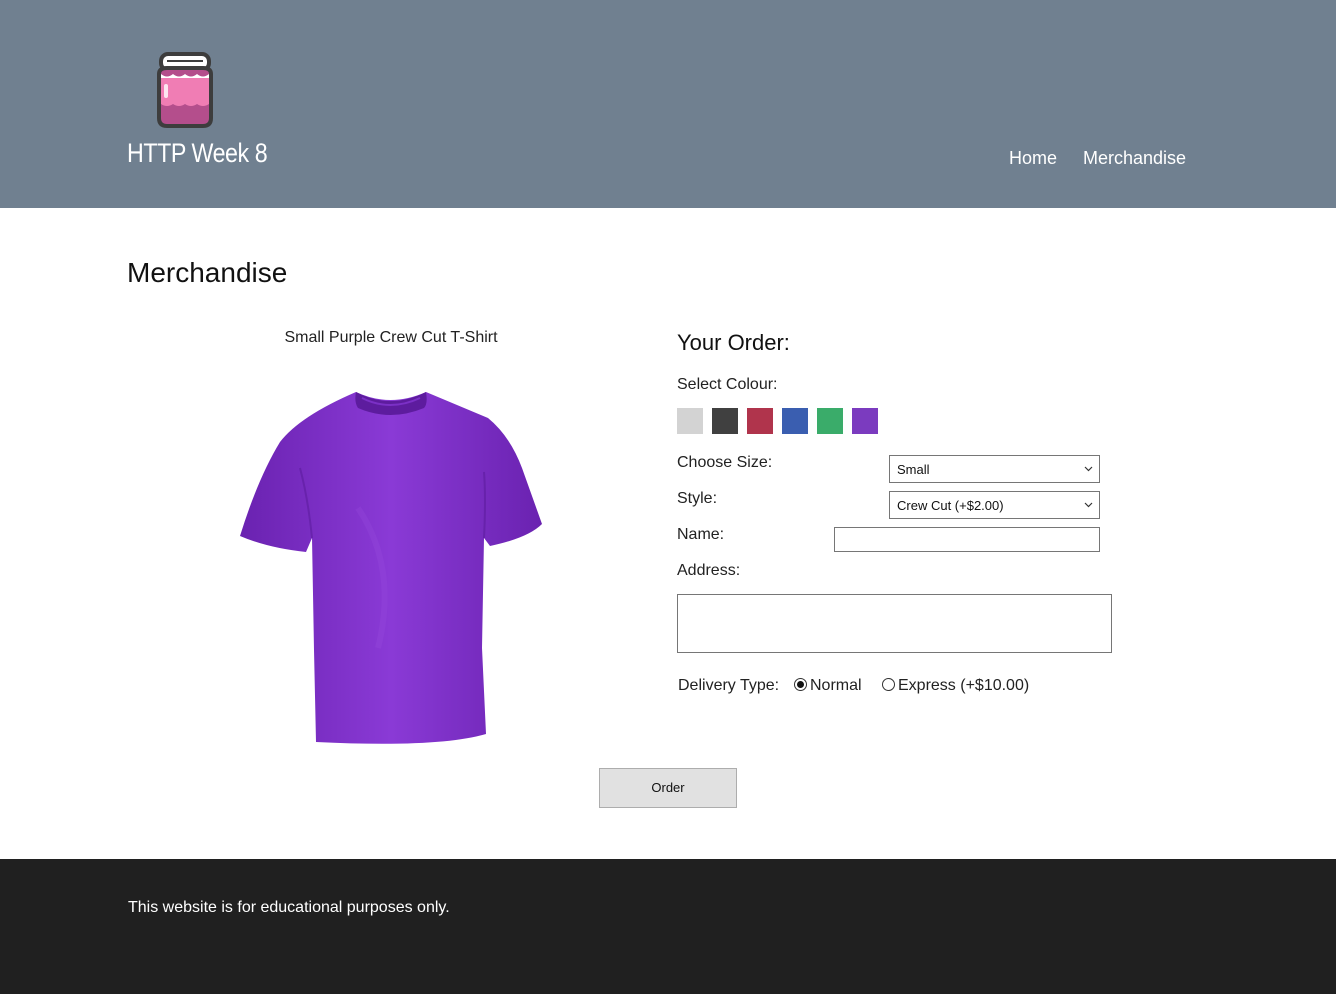 The width and height of the screenshot is (1336, 994). I want to click on address-textarea, so click(894, 623).